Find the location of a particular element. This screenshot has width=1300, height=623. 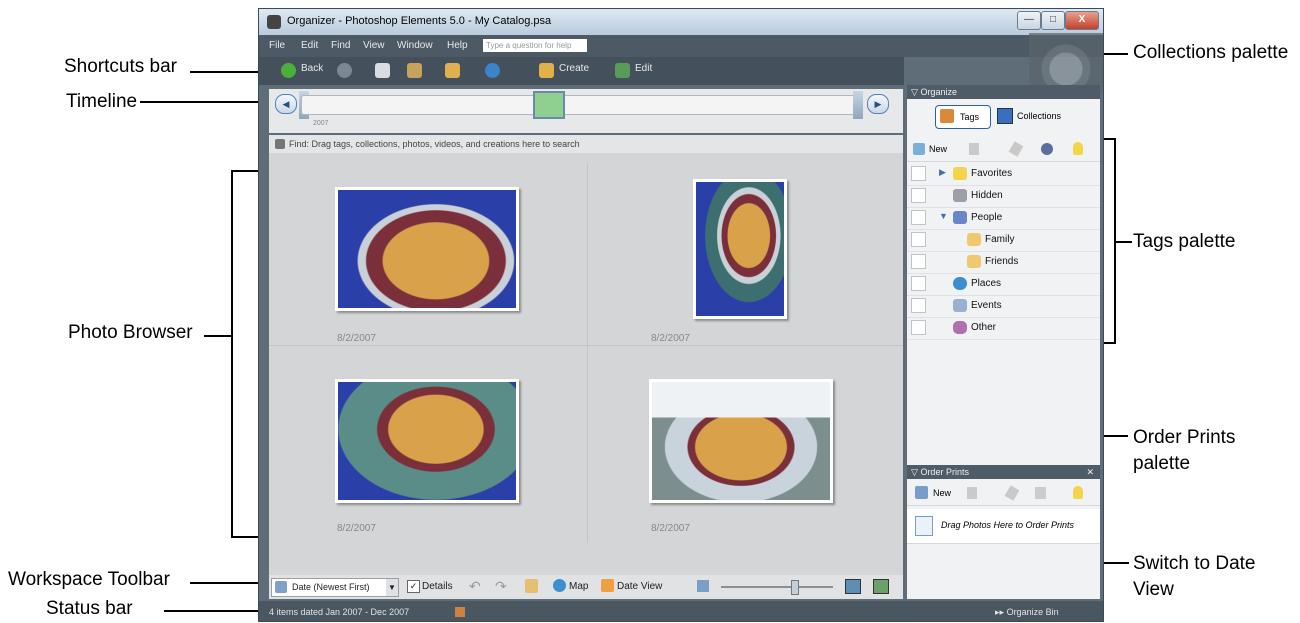

timeline: ◀ ▶ 2007 is located at coordinates (586, 111).